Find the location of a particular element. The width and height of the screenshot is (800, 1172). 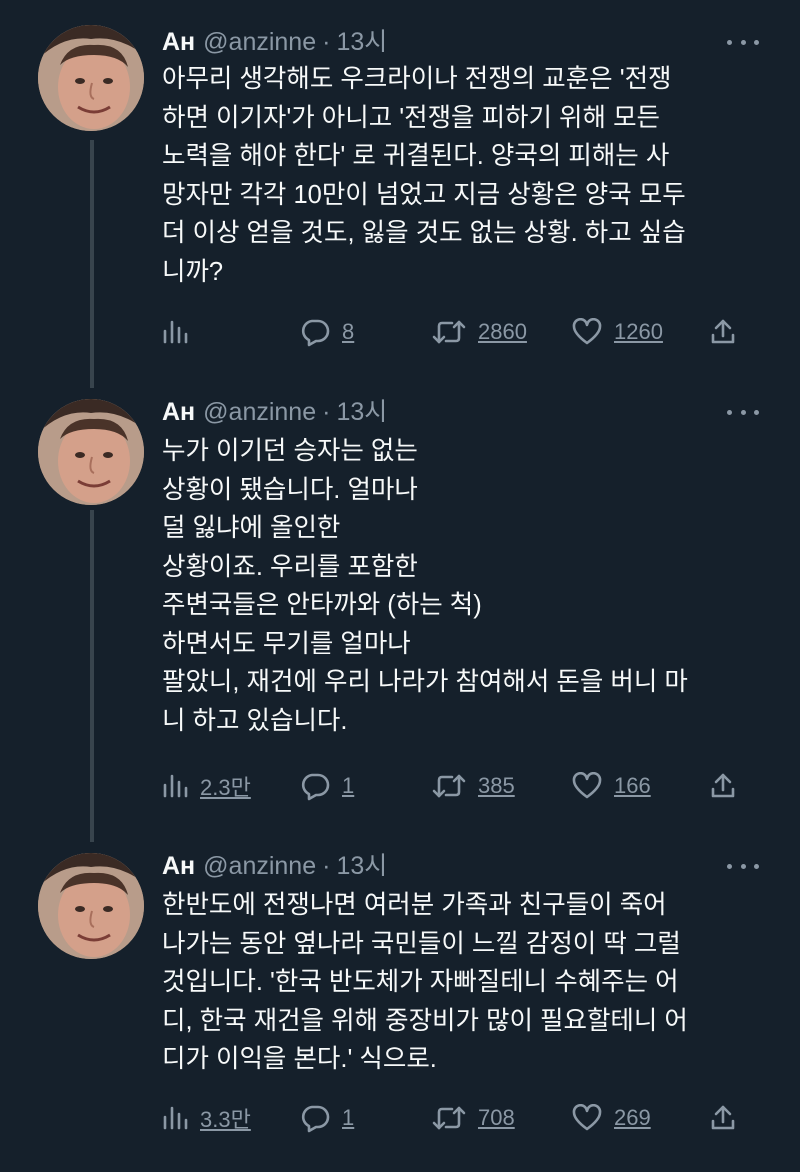

tweet-actions: 8 2860 1260 is located at coordinates (462, 332).